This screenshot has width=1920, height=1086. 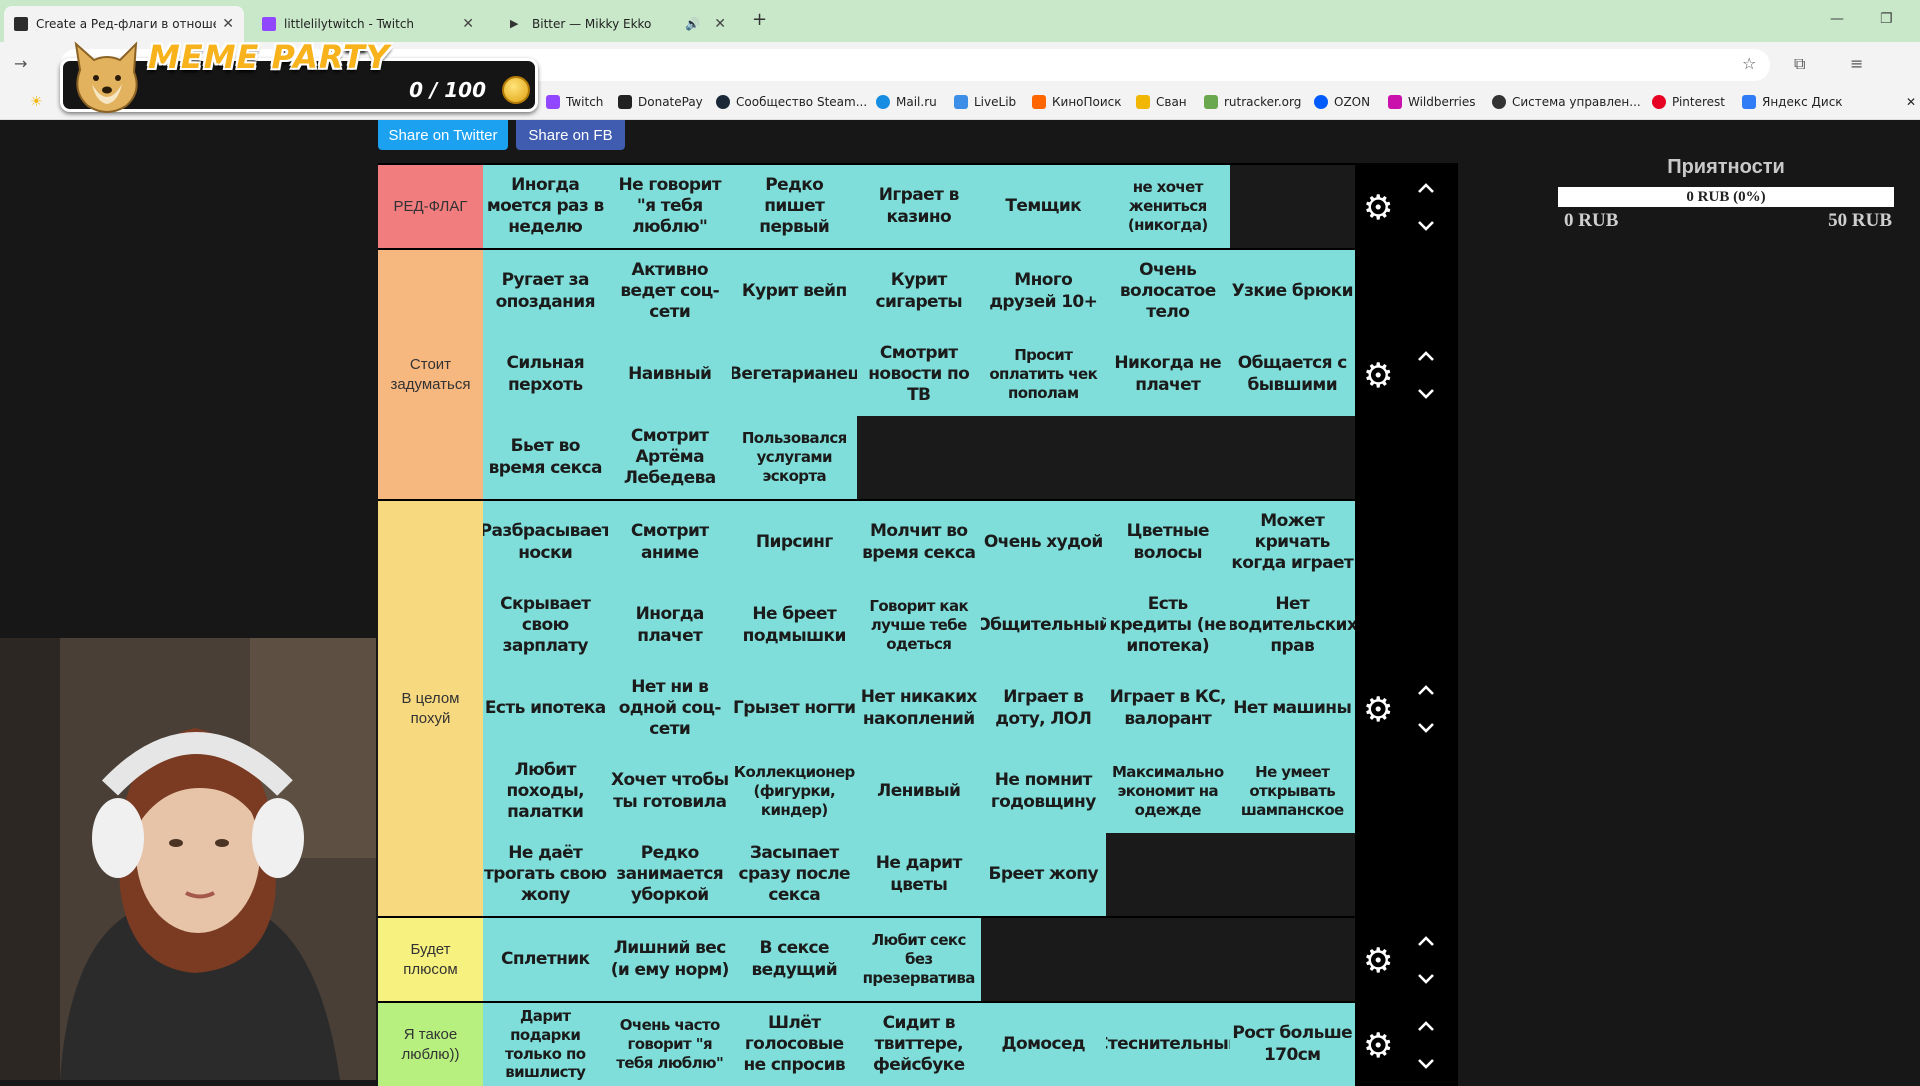 What do you see at coordinates (545, 542) in the screenshot?
I see `tier-item: Разбрасывает носки` at bounding box center [545, 542].